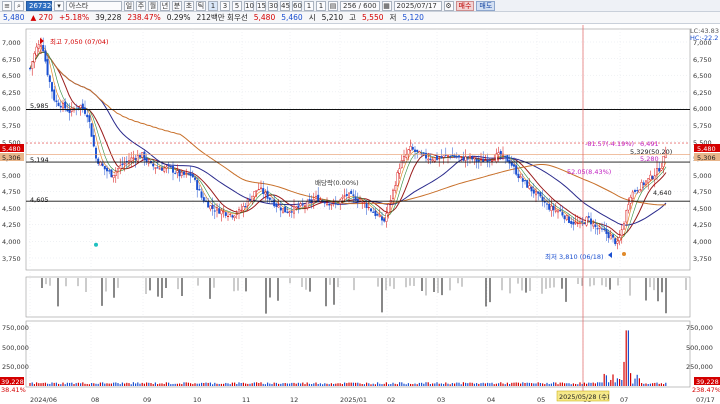  I want to click on price-tick: 6,000, so click(11, 109).